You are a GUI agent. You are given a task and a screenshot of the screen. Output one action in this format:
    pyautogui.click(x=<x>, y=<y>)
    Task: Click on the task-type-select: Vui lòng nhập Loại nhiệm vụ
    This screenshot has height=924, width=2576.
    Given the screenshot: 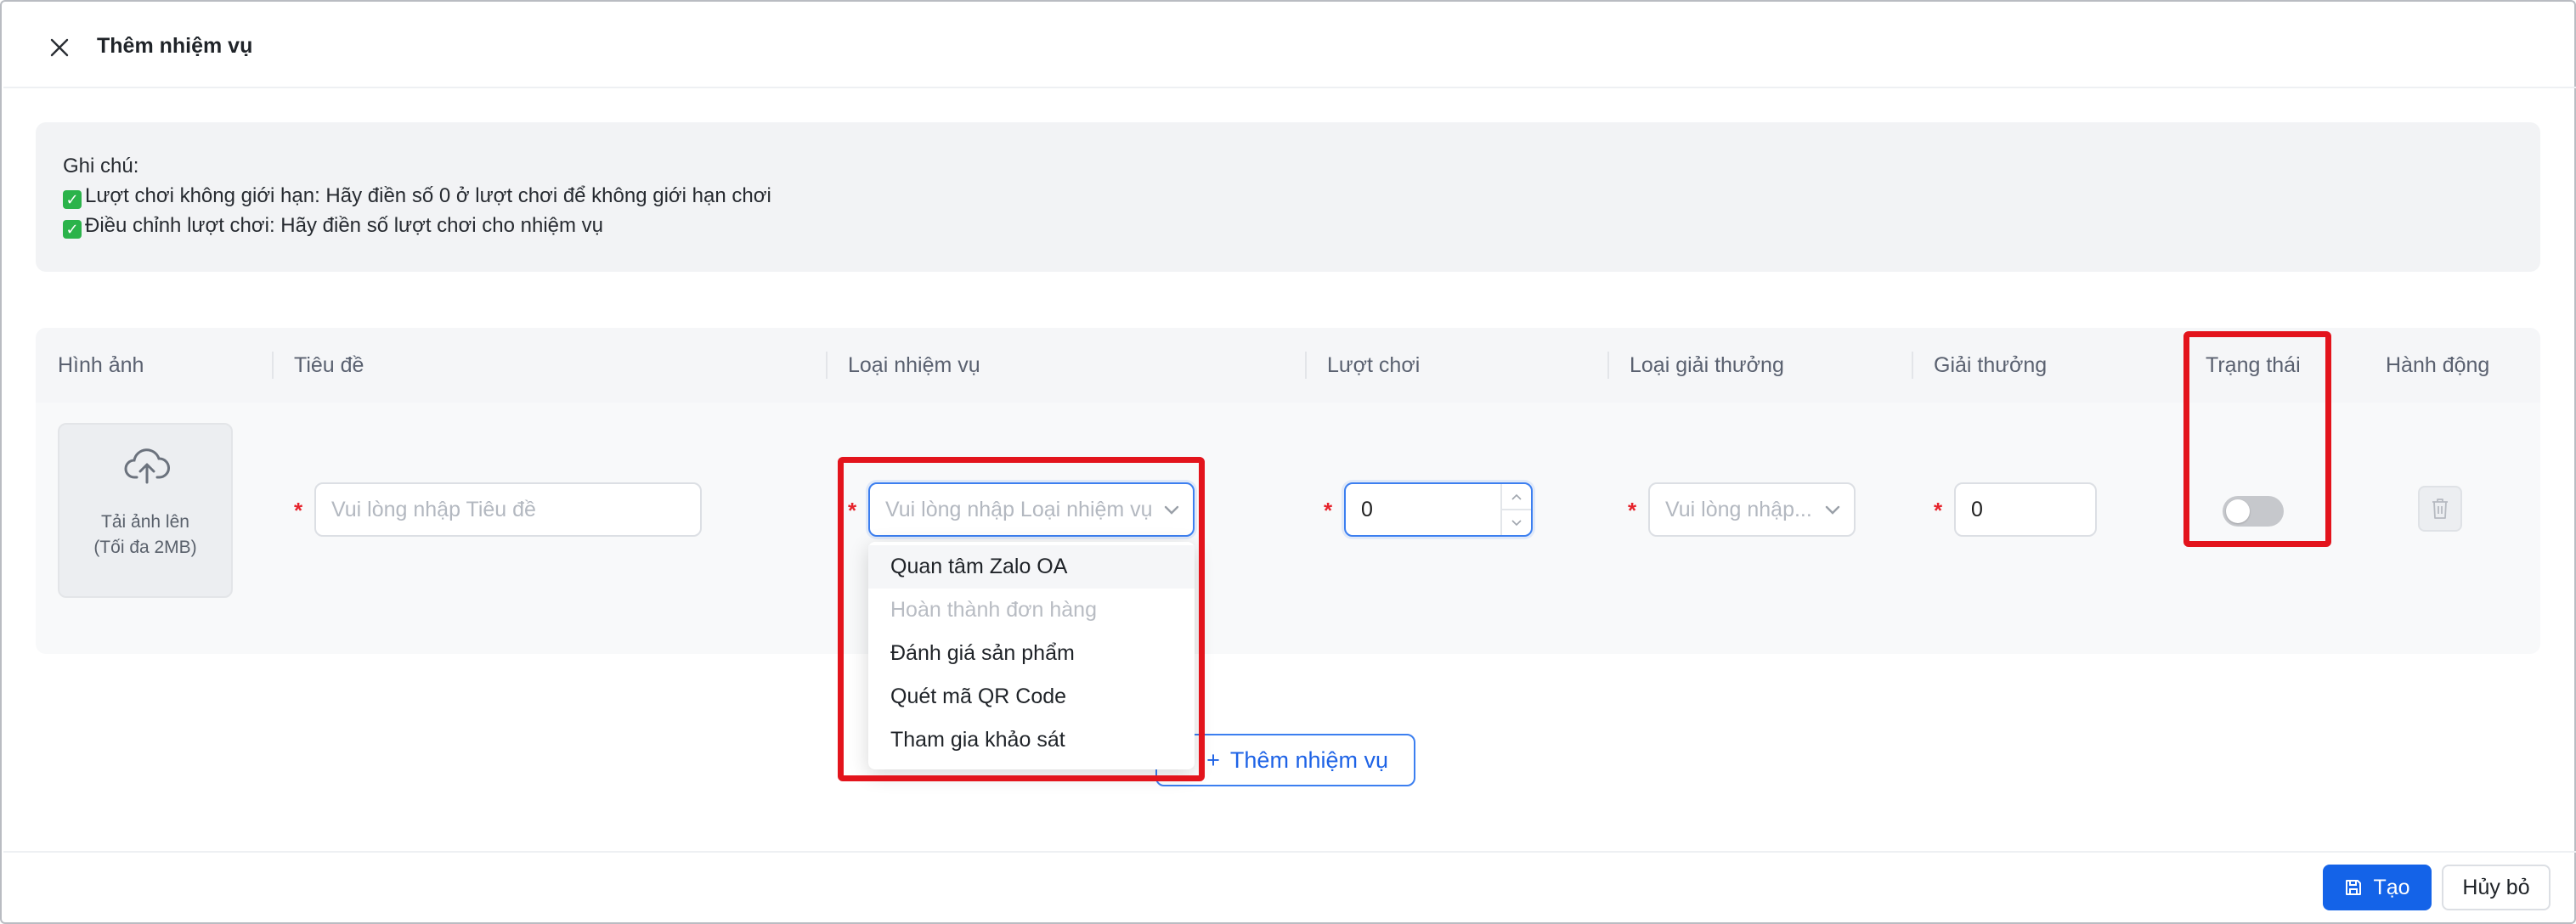 What is the action you would take?
    pyautogui.click(x=1031, y=509)
    